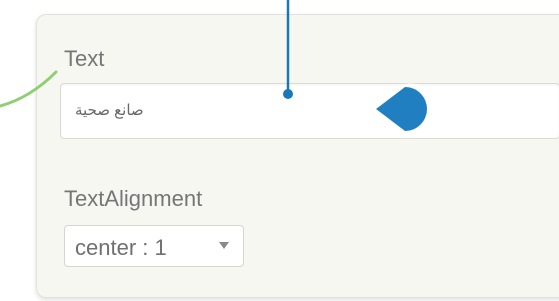  Describe the element at coordinates (288, 94) in the screenshot. I see `pointer-dot` at that location.